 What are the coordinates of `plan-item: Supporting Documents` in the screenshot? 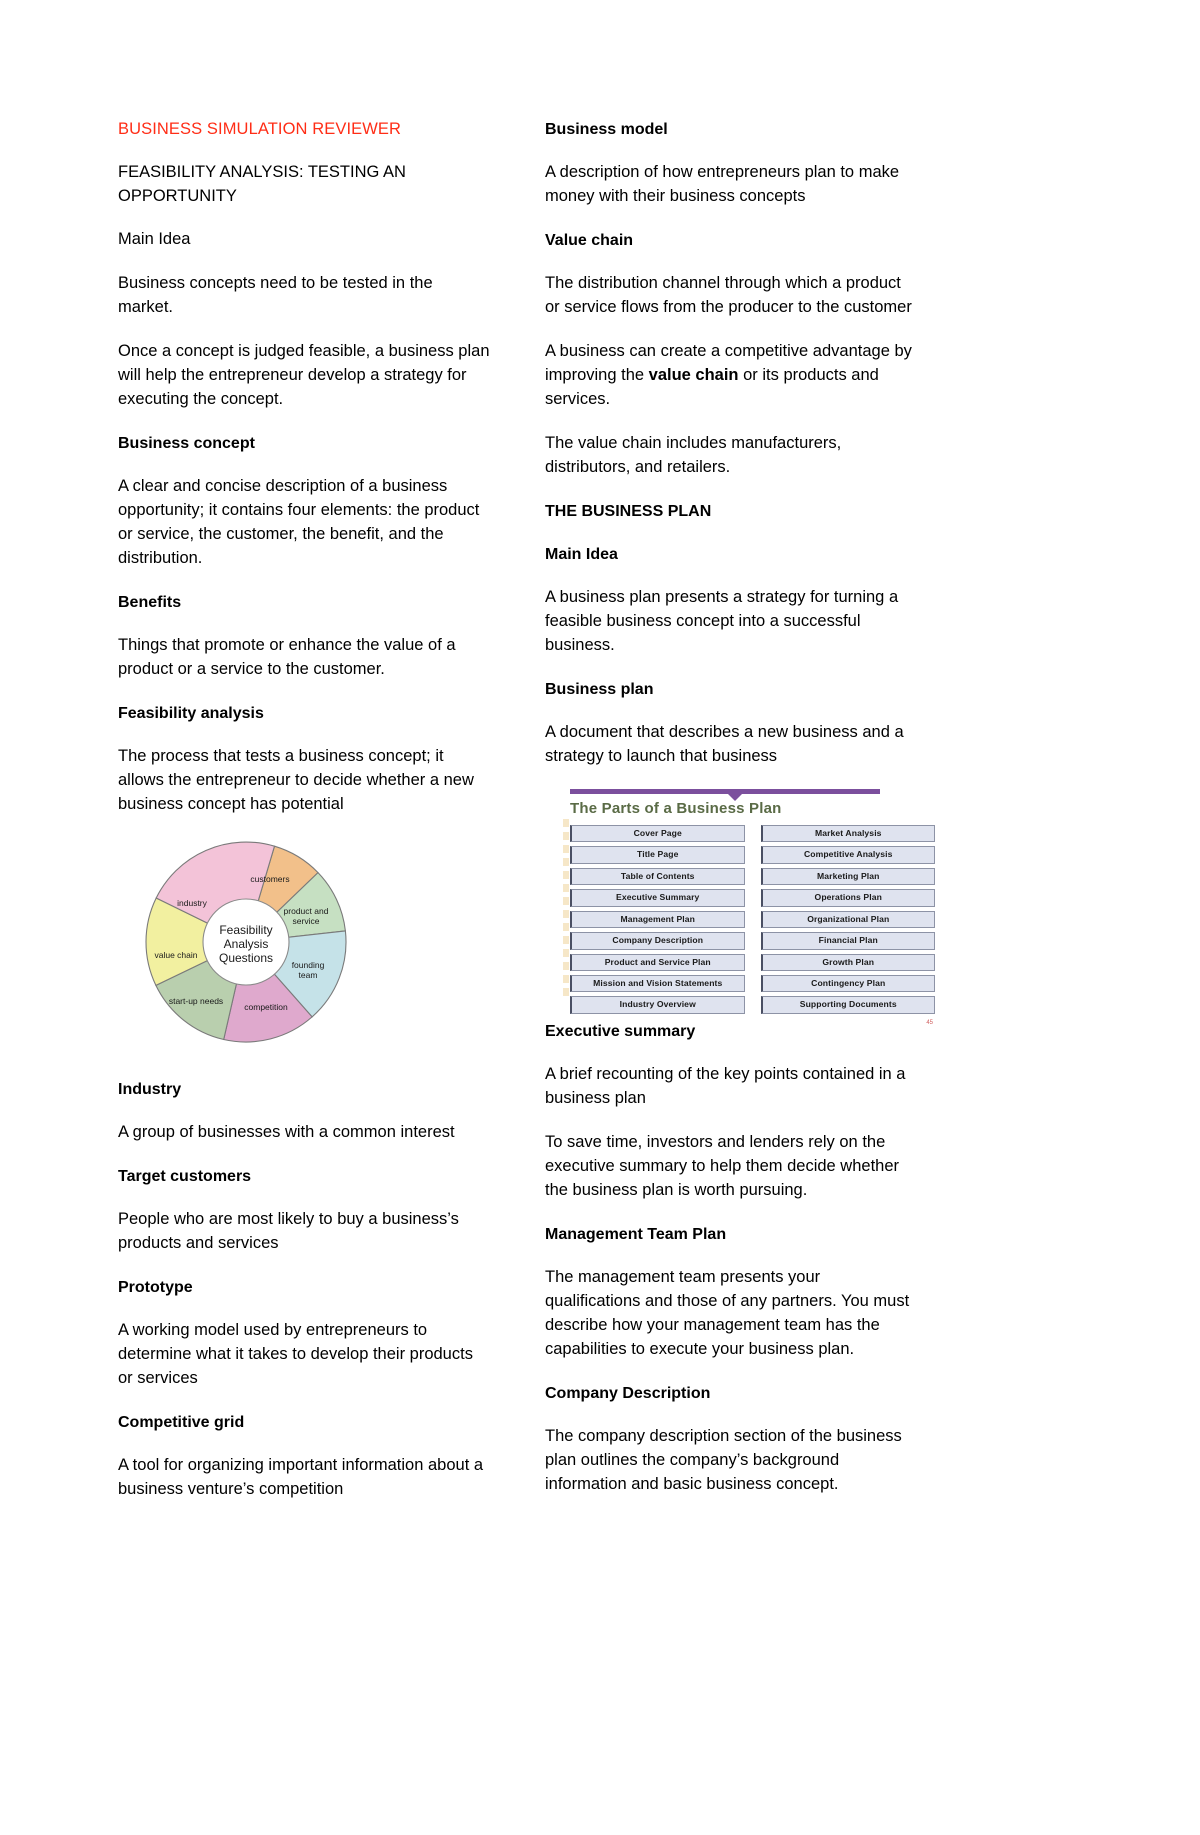 It's located at (847, 1005).